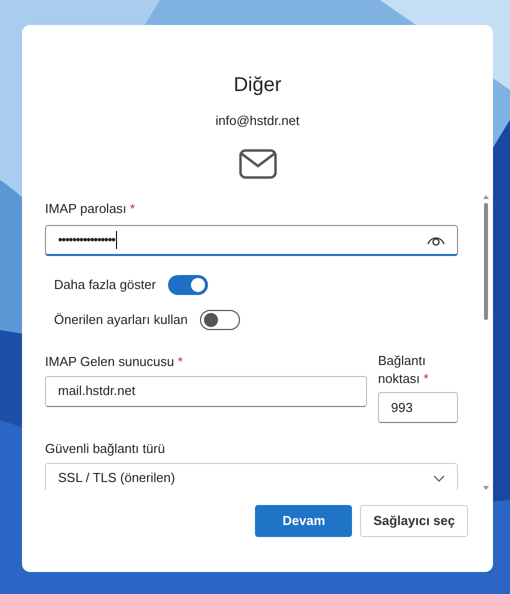  Describe the element at coordinates (105, 449) in the screenshot. I see `field-label: Güvenli bağlantı türü` at that location.